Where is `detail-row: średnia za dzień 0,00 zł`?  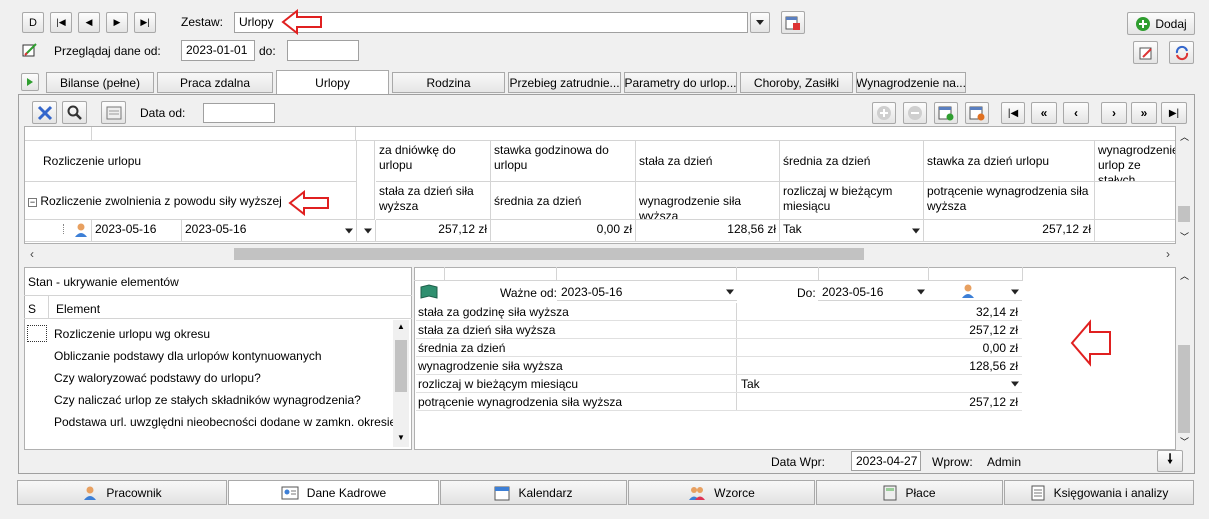 detail-row: średnia za dzień 0,00 zł is located at coordinates (719, 348).